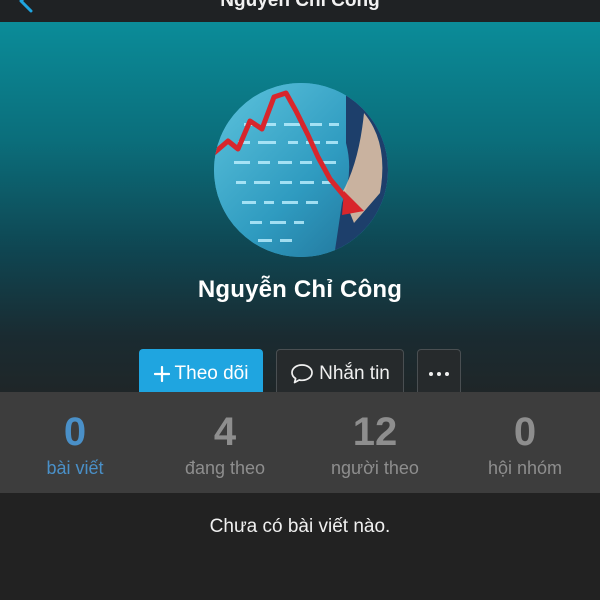 This screenshot has height=600, width=600. I want to click on stat-followers: 12 người theo, so click(375, 442).